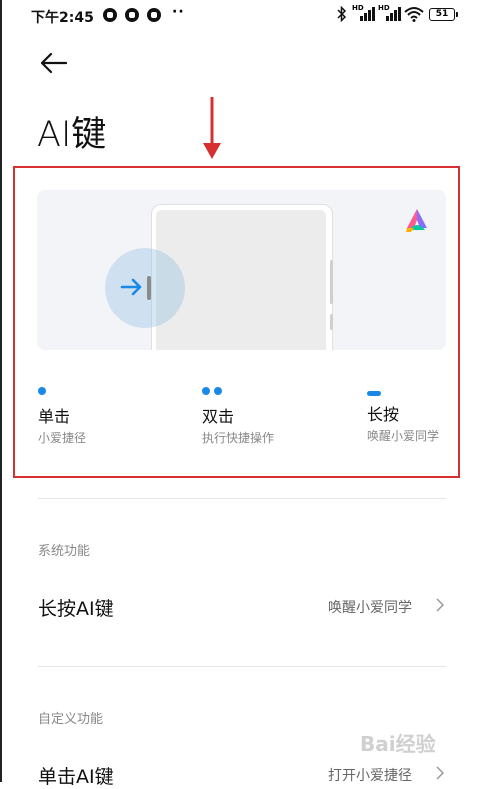 This screenshot has width=480, height=789. What do you see at coordinates (1, 391) in the screenshot?
I see `screen-edge` at bounding box center [1, 391].